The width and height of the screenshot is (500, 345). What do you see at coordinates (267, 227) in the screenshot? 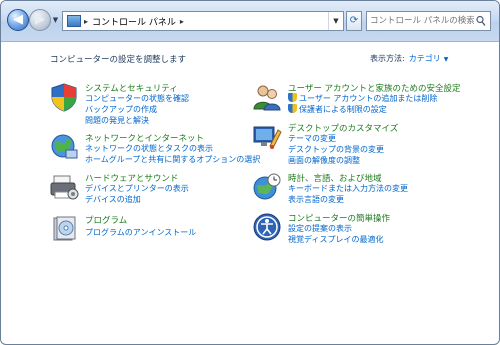
I see `ease-of-access-icon` at bounding box center [267, 227].